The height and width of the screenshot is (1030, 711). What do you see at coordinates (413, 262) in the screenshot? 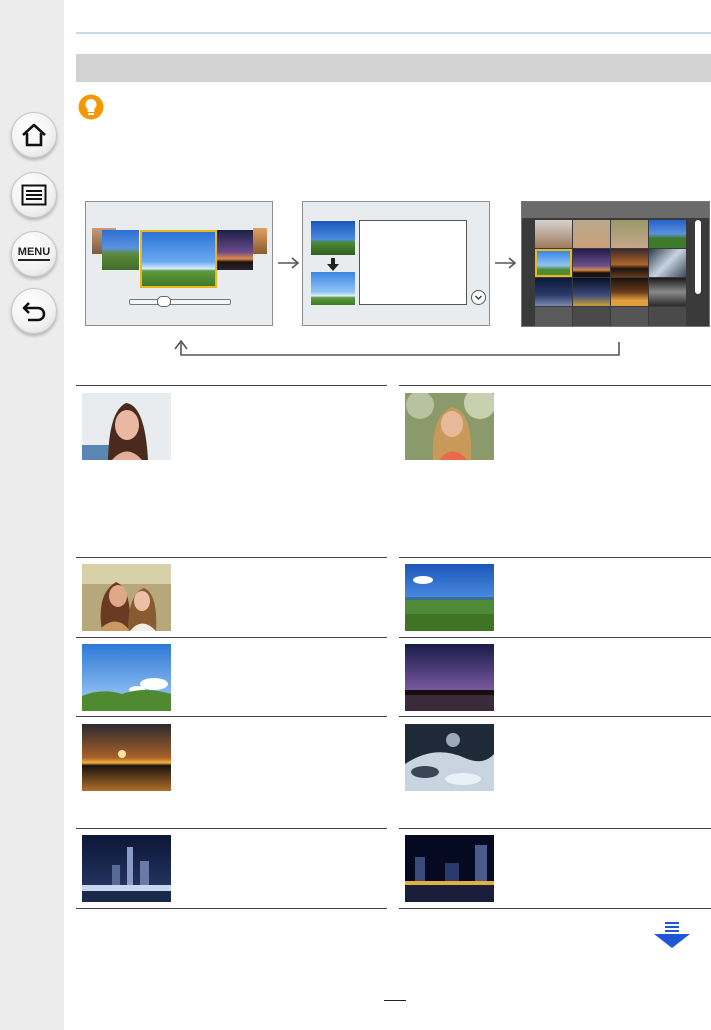
I see `scene-description-box` at bounding box center [413, 262].